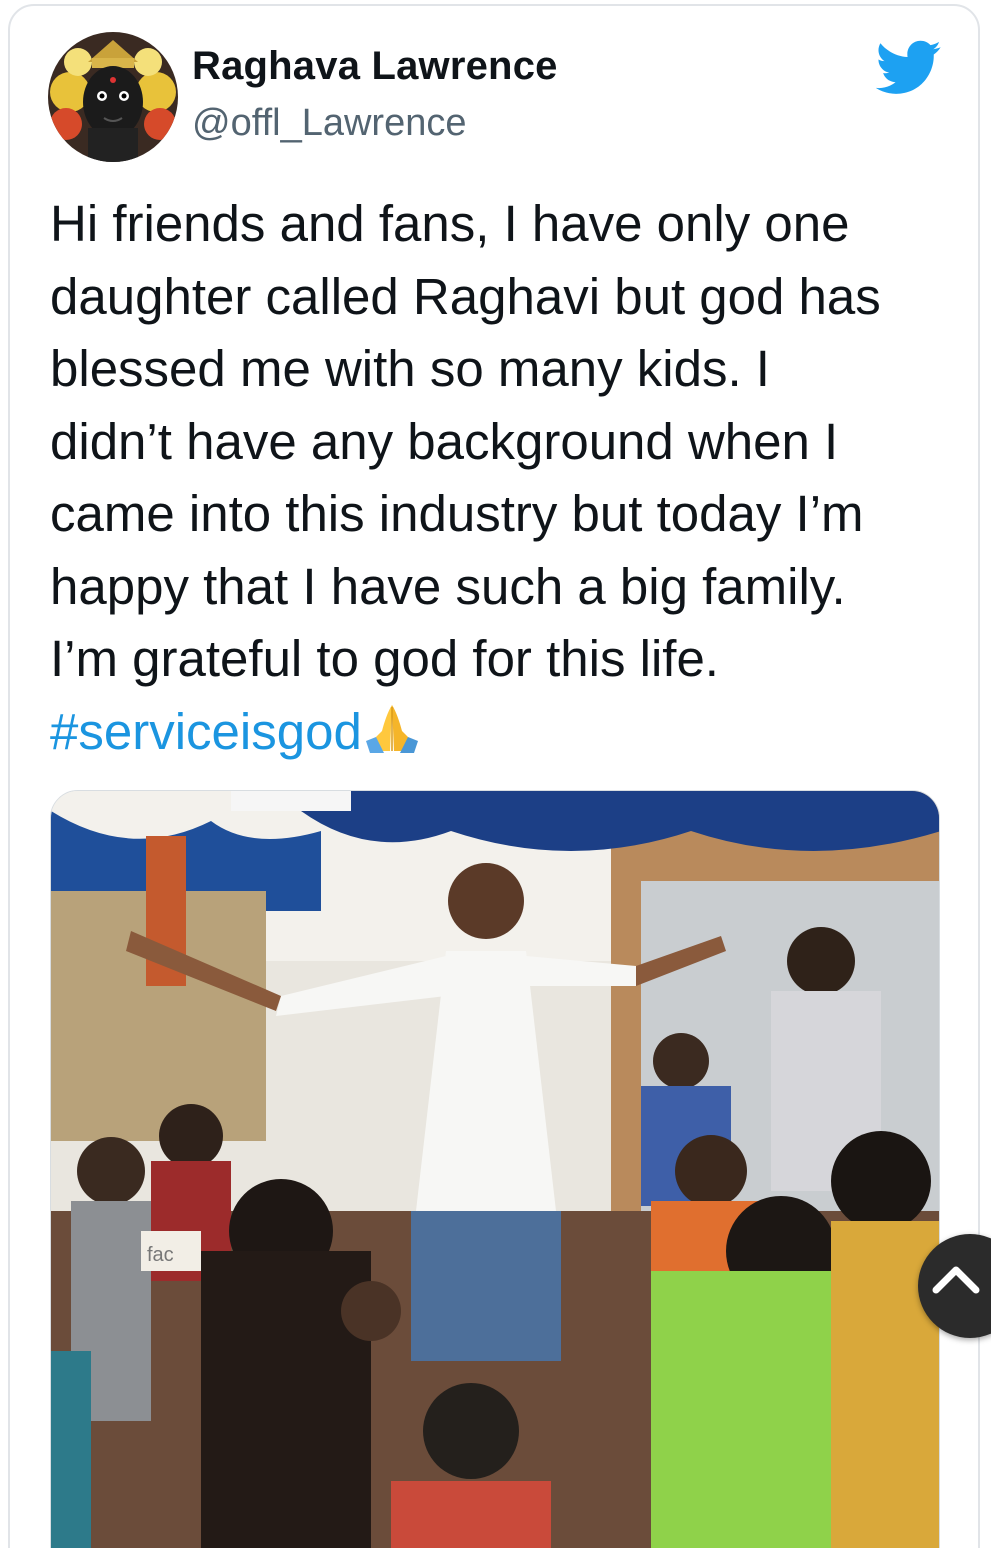 This screenshot has width=991, height=1548. What do you see at coordinates (956, 1280) in the screenshot?
I see `chevron-up-icon` at bounding box center [956, 1280].